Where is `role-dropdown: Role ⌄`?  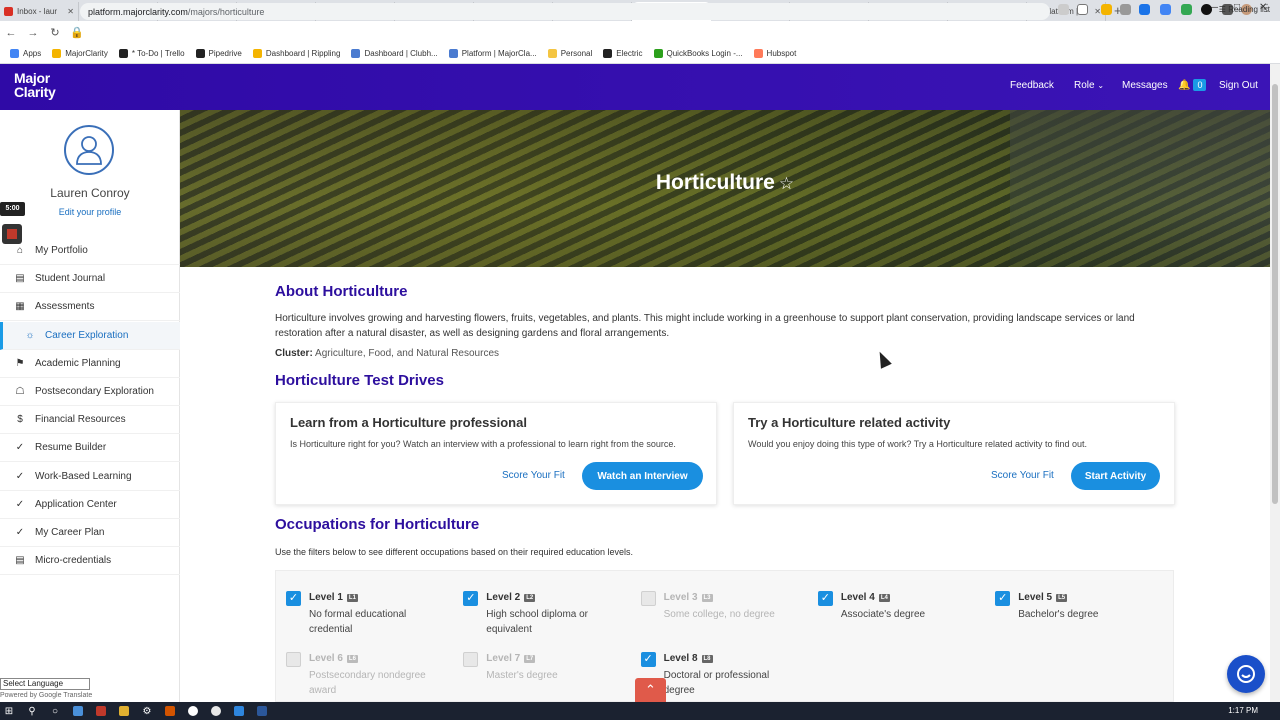 role-dropdown: Role ⌄ is located at coordinates (1089, 85).